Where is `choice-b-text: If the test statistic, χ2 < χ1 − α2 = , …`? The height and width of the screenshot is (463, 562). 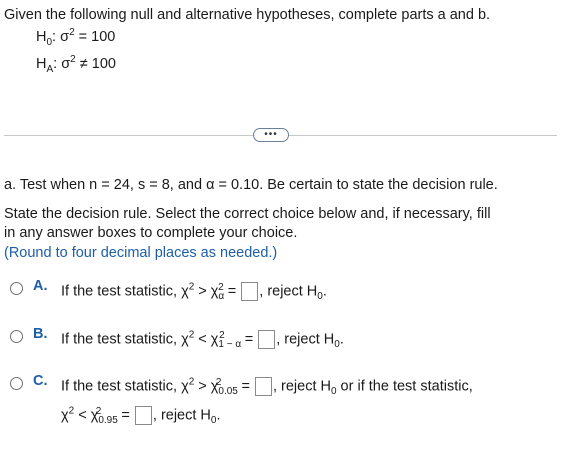 choice-b-text: If the test statistic, χ2 < χ1 − α2 = , … is located at coordinates (202, 340).